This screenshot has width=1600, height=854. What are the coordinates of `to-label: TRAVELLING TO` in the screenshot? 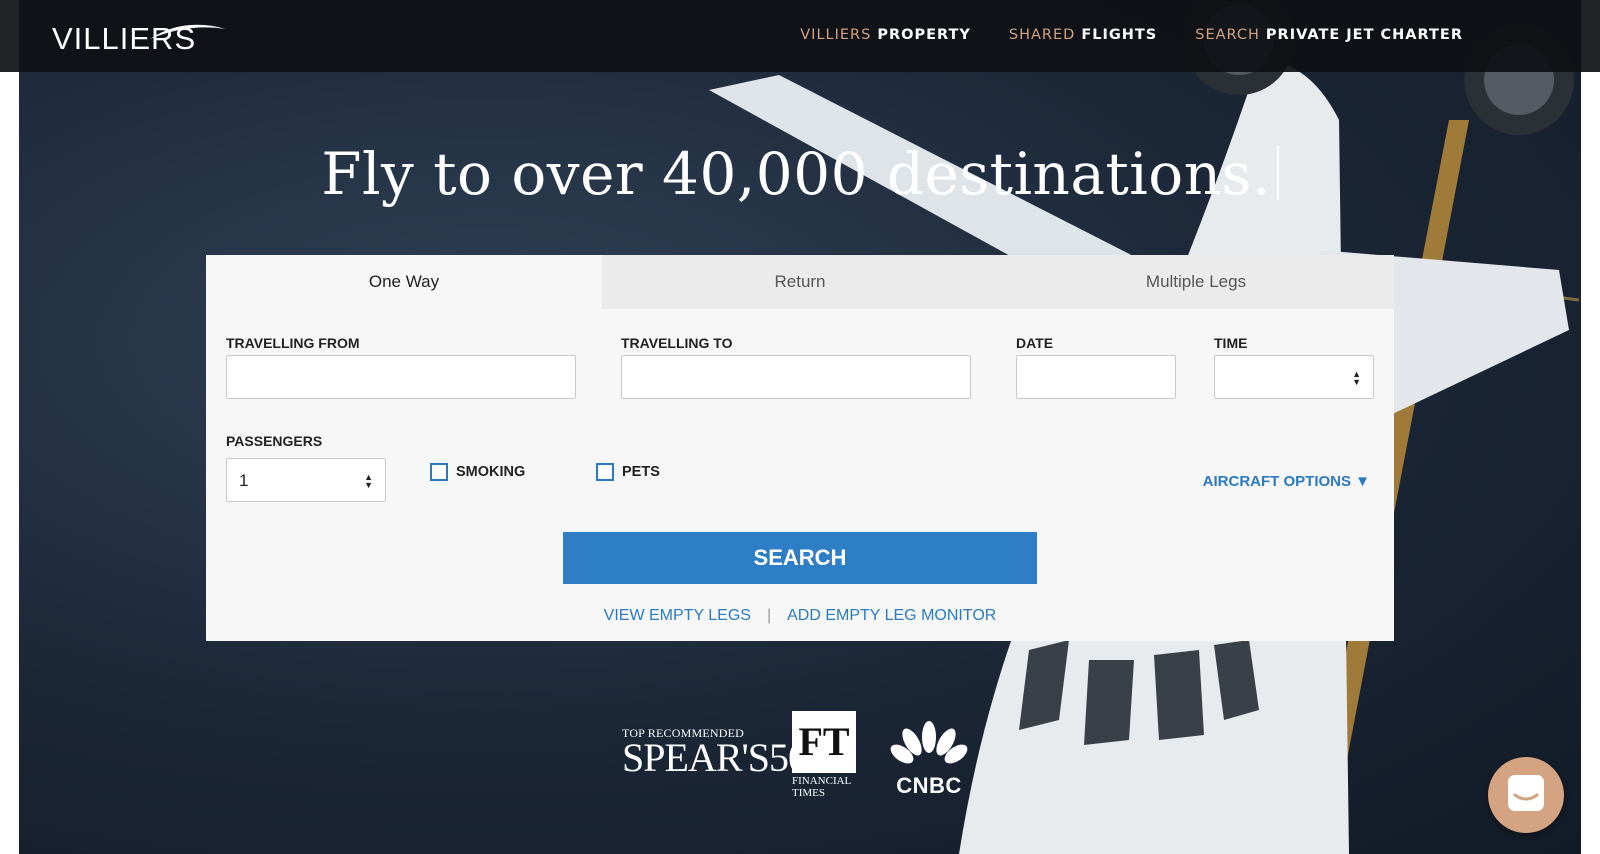 It's located at (677, 343).